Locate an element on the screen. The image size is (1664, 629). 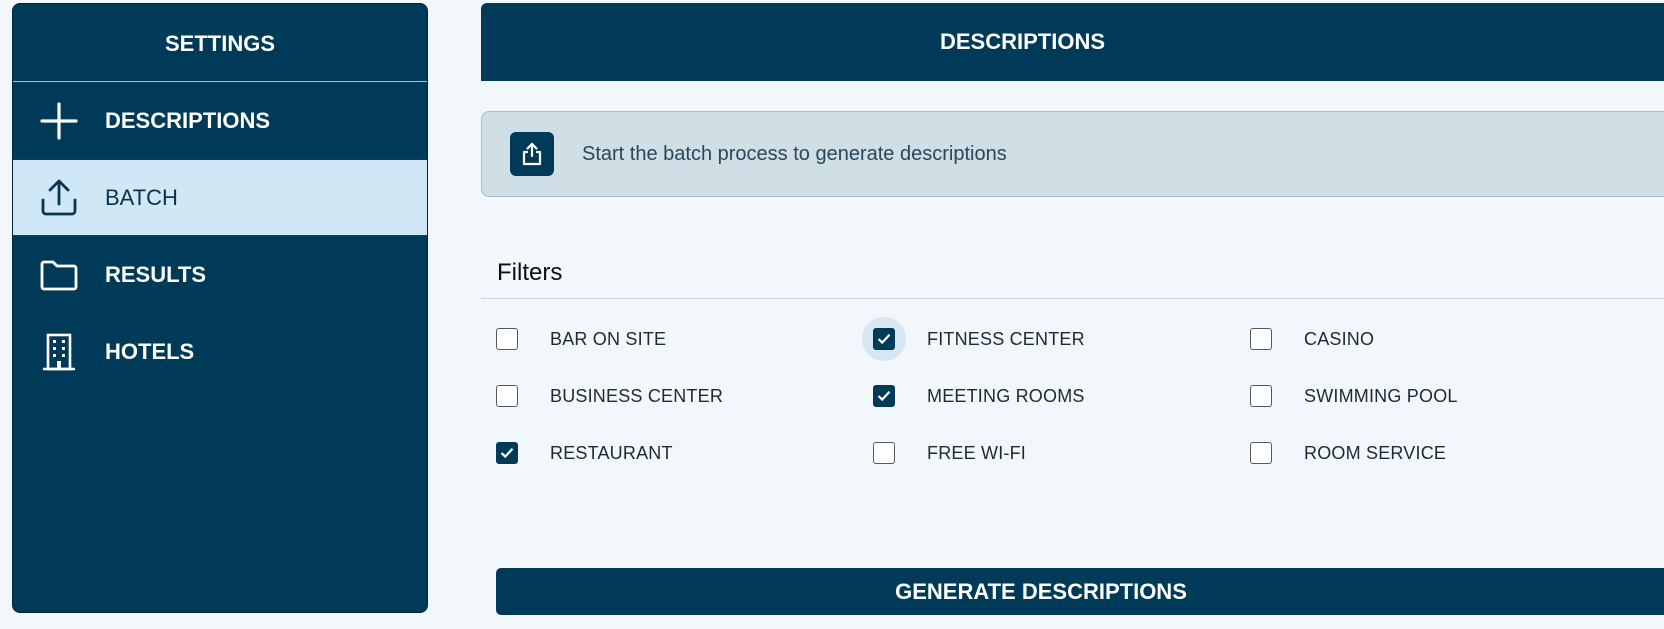
generate-descriptions-button: GENERATE DESCRIPTIONS is located at coordinates (1080, 591).